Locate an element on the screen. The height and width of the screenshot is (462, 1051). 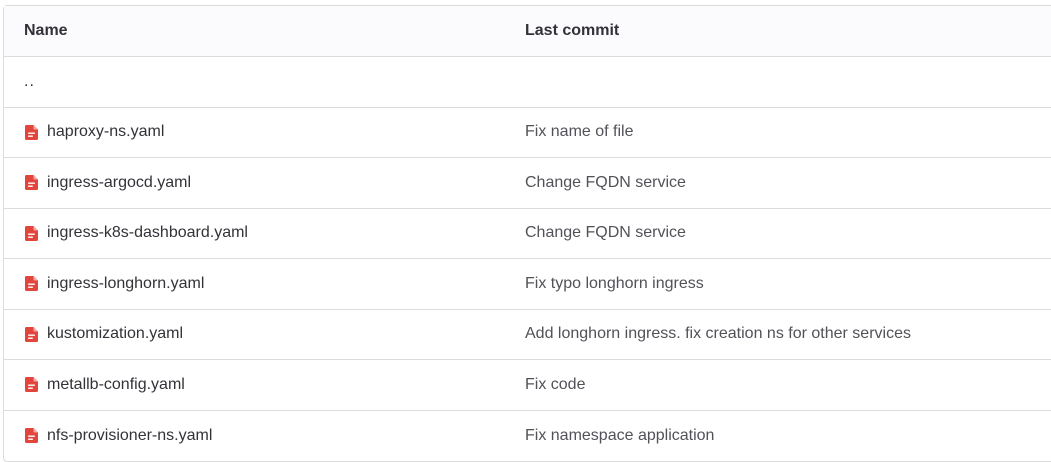
file-name-link: haproxy-ns.yaml is located at coordinates (105, 132).